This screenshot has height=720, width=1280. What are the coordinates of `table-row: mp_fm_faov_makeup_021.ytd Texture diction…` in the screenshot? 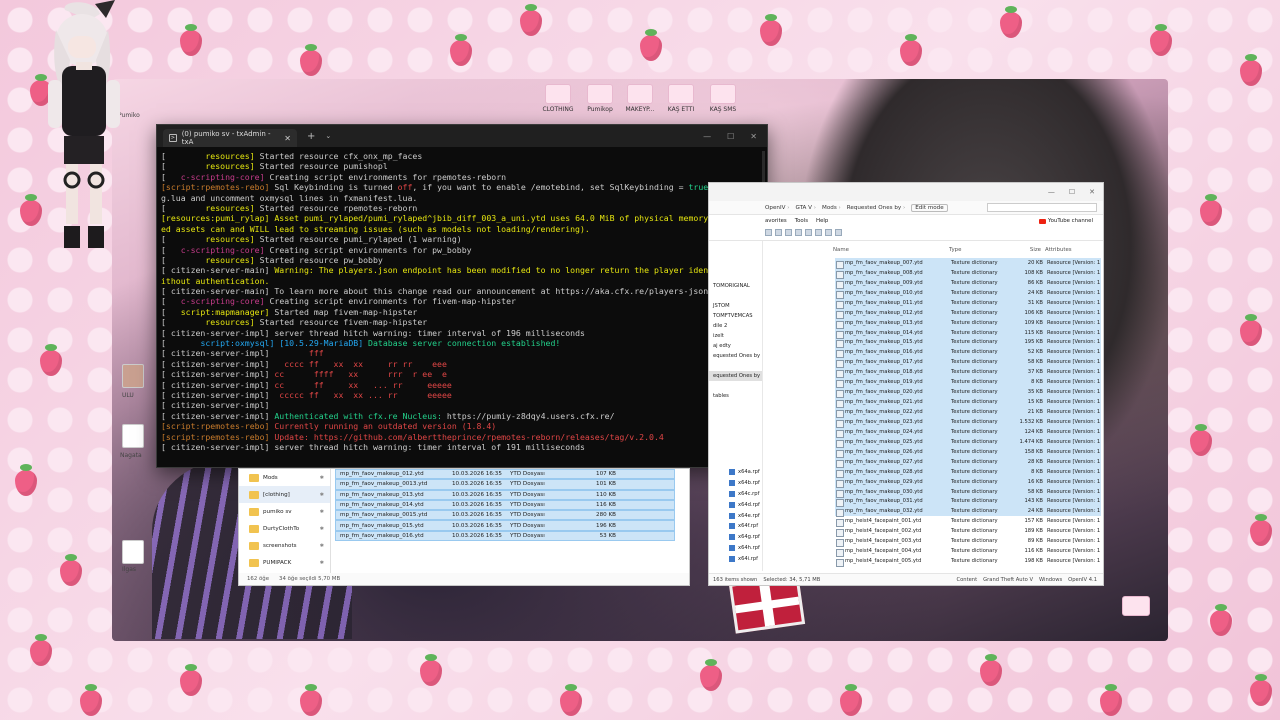 It's located at (968, 403).